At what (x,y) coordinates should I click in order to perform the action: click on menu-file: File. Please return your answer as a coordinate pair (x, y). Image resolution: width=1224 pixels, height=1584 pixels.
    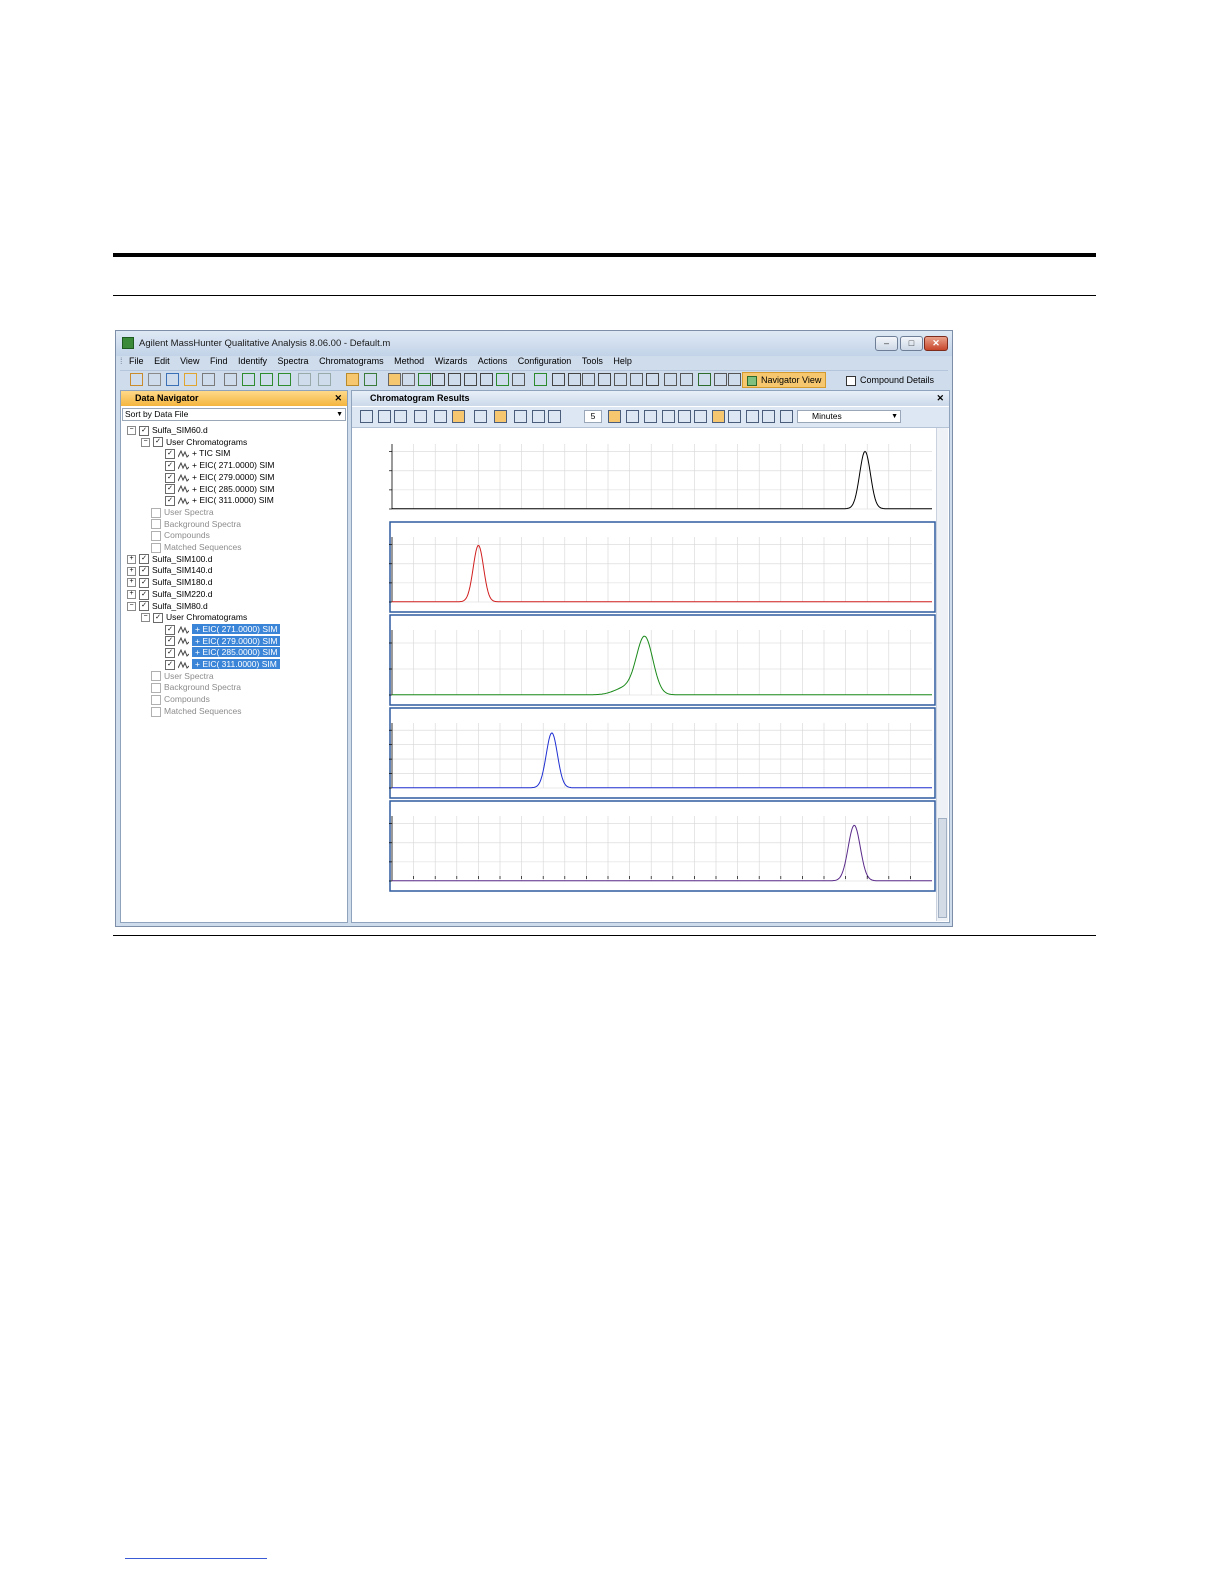
    Looking at the image, I should click on (136, 361).